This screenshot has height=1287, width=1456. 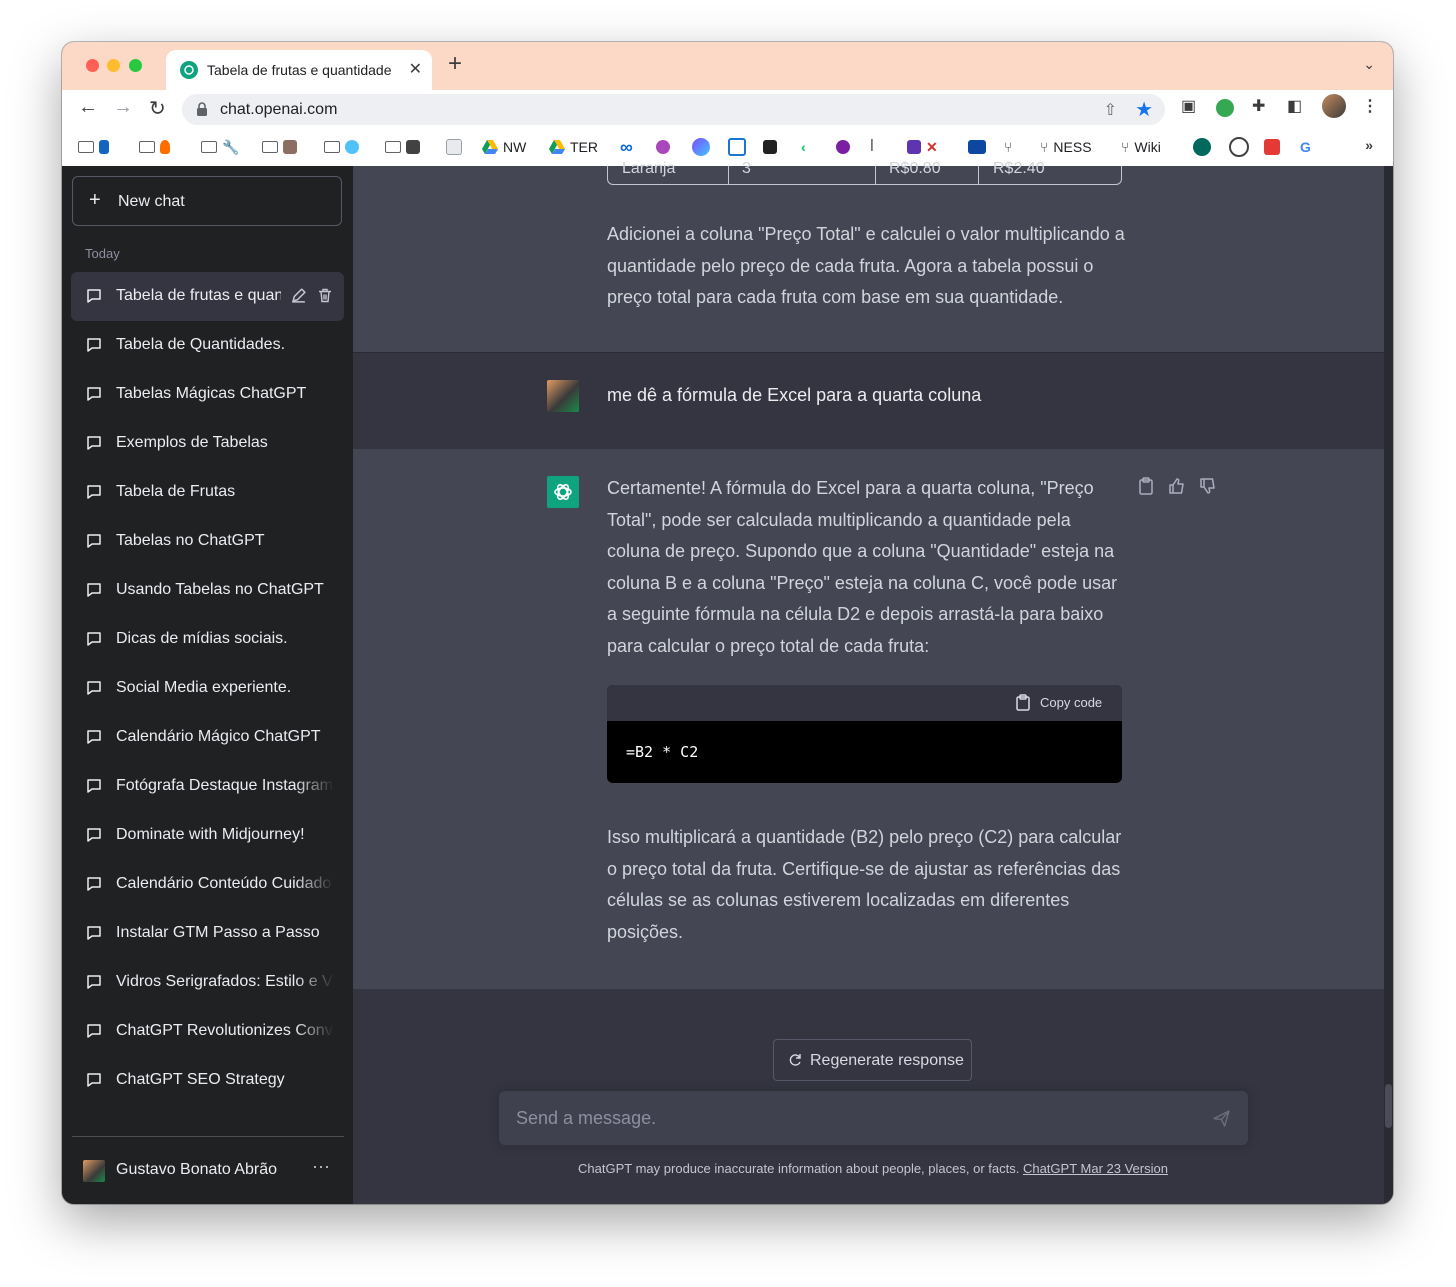 I want to click on bookmark-star-icon: ★, so click(x=1144, y=109).